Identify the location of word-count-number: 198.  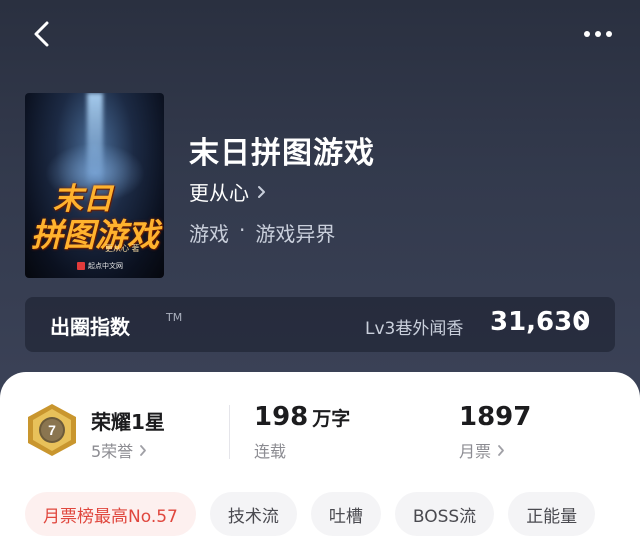
(281, 417).